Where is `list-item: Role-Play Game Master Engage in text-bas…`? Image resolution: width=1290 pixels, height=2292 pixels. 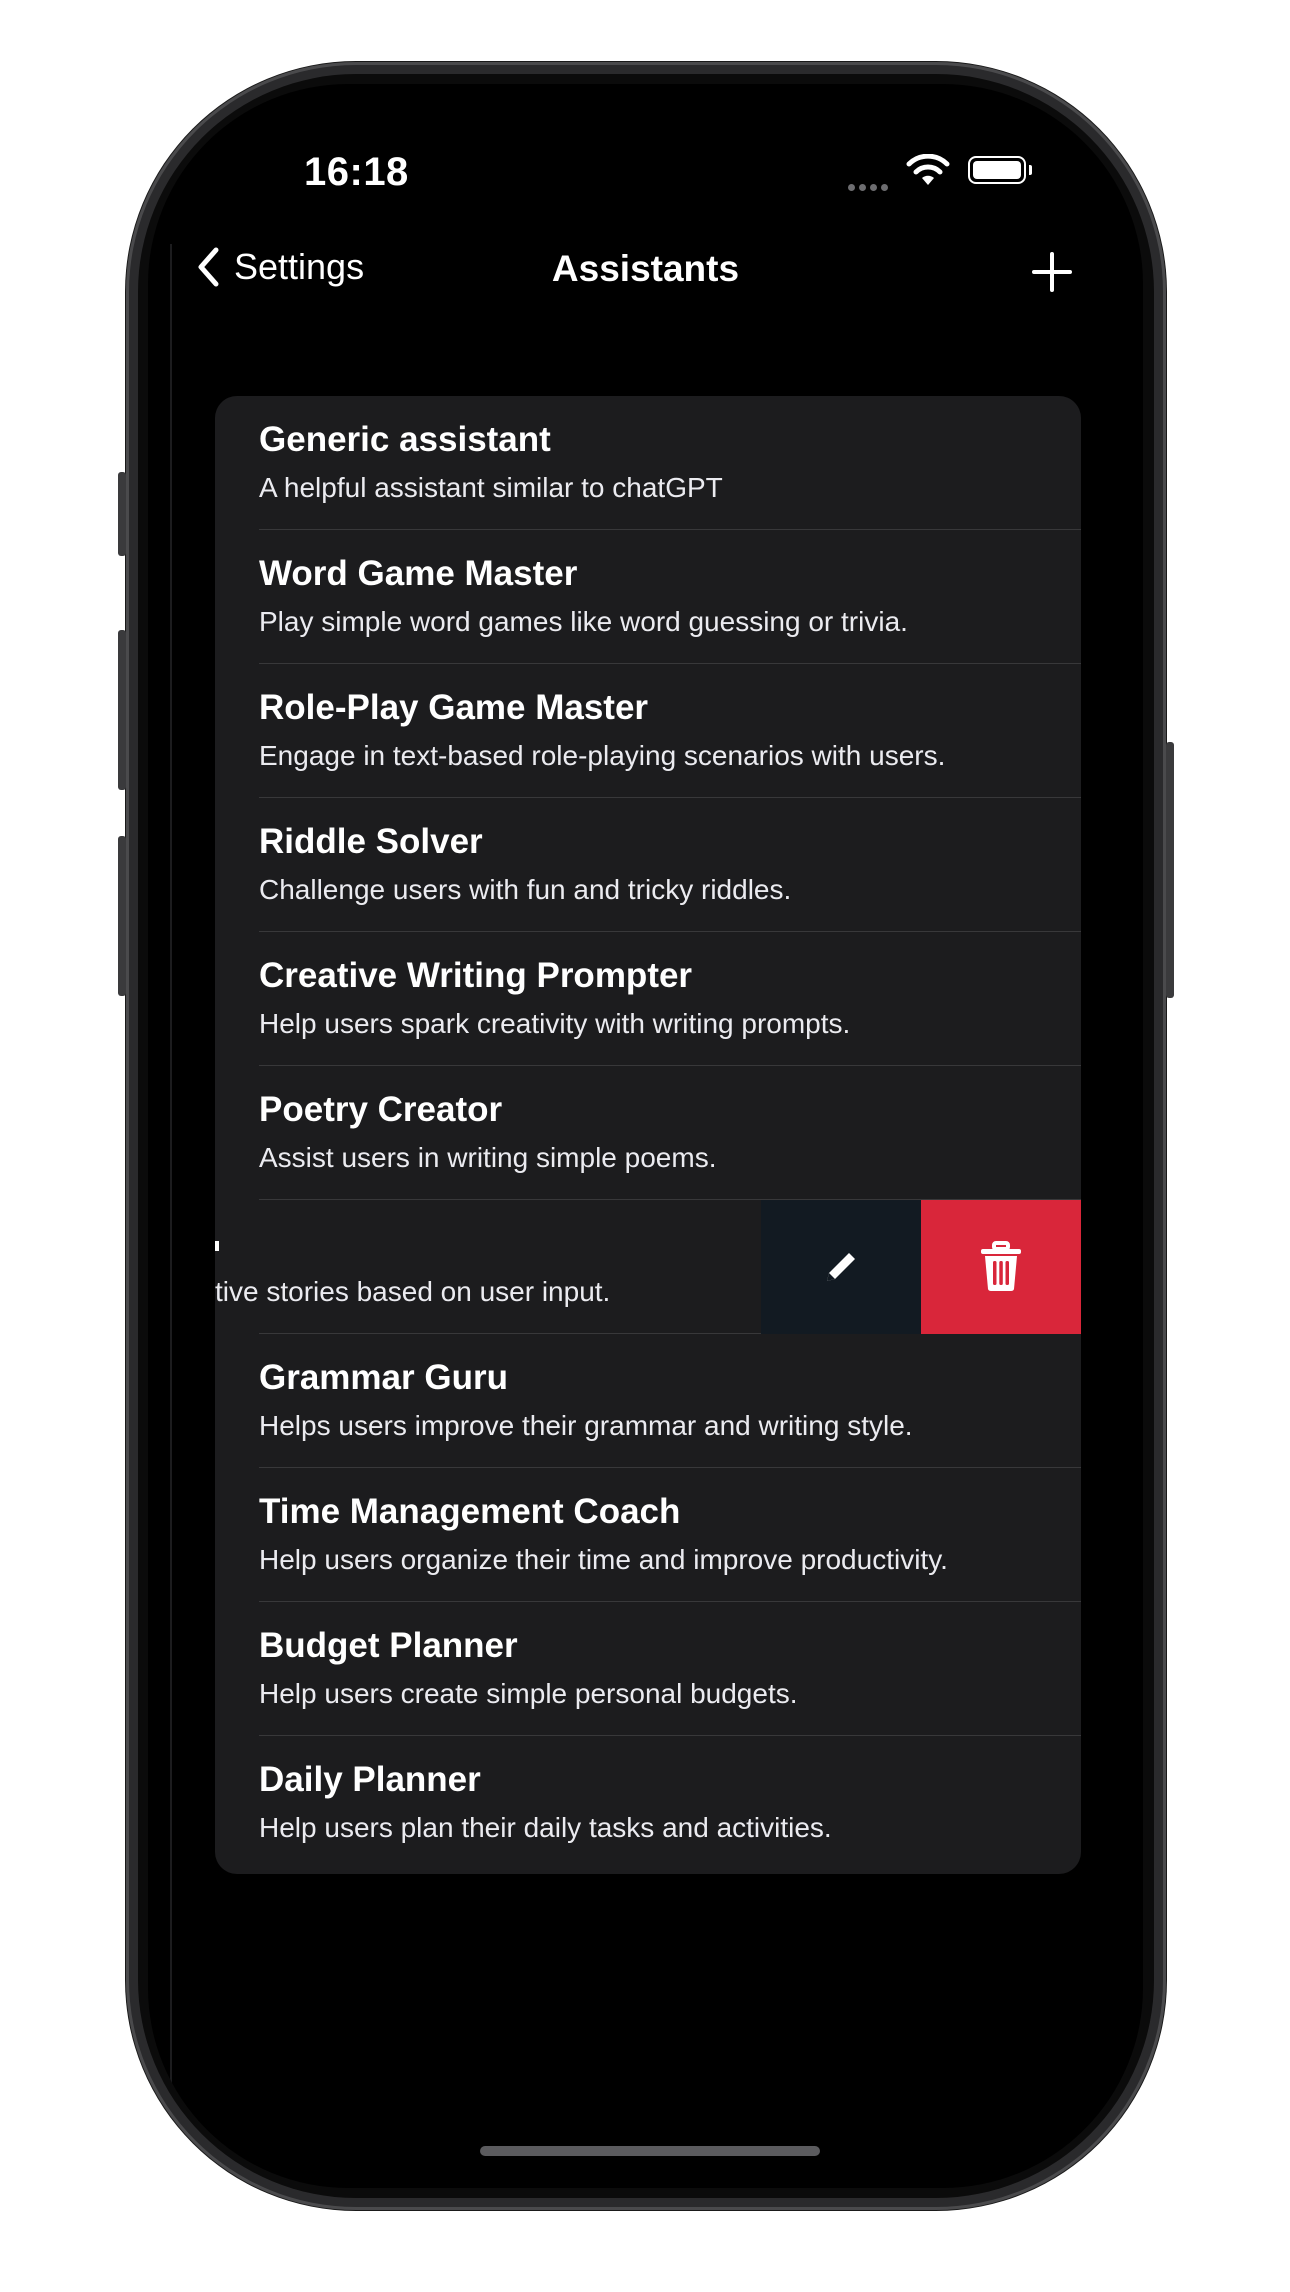 list-item: Role-Play Game Master Engage in text-bas… is located at coordinates (648, 731).